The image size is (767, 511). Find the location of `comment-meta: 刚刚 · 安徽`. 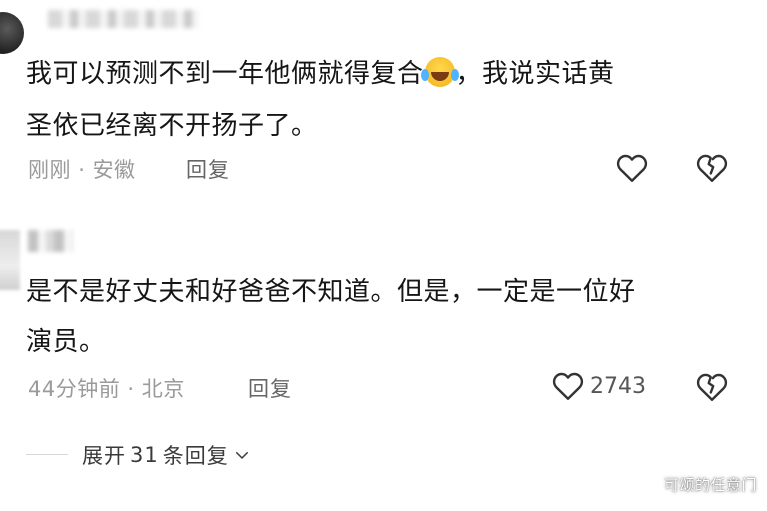

comment-meta: 刚刚 · 安徽 is located at coordinates (82, 169).